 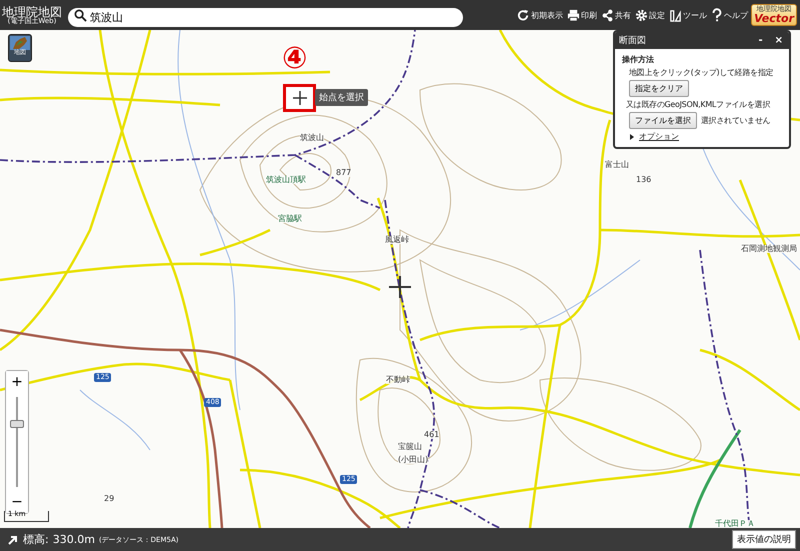 What do you see at coordinates (73, 539) in the screenshot?
I see `elevation-value: 330.0m` at bounding box center [73, 539].